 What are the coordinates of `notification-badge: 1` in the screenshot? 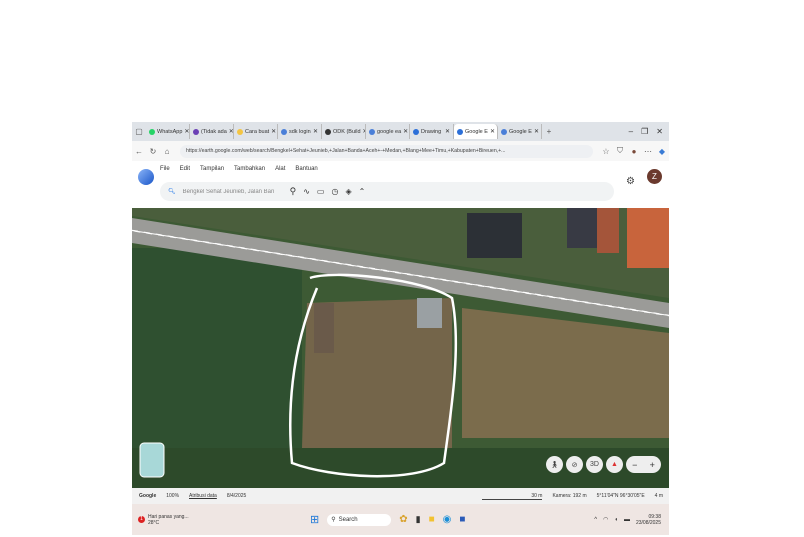 It's located at (141, 519).